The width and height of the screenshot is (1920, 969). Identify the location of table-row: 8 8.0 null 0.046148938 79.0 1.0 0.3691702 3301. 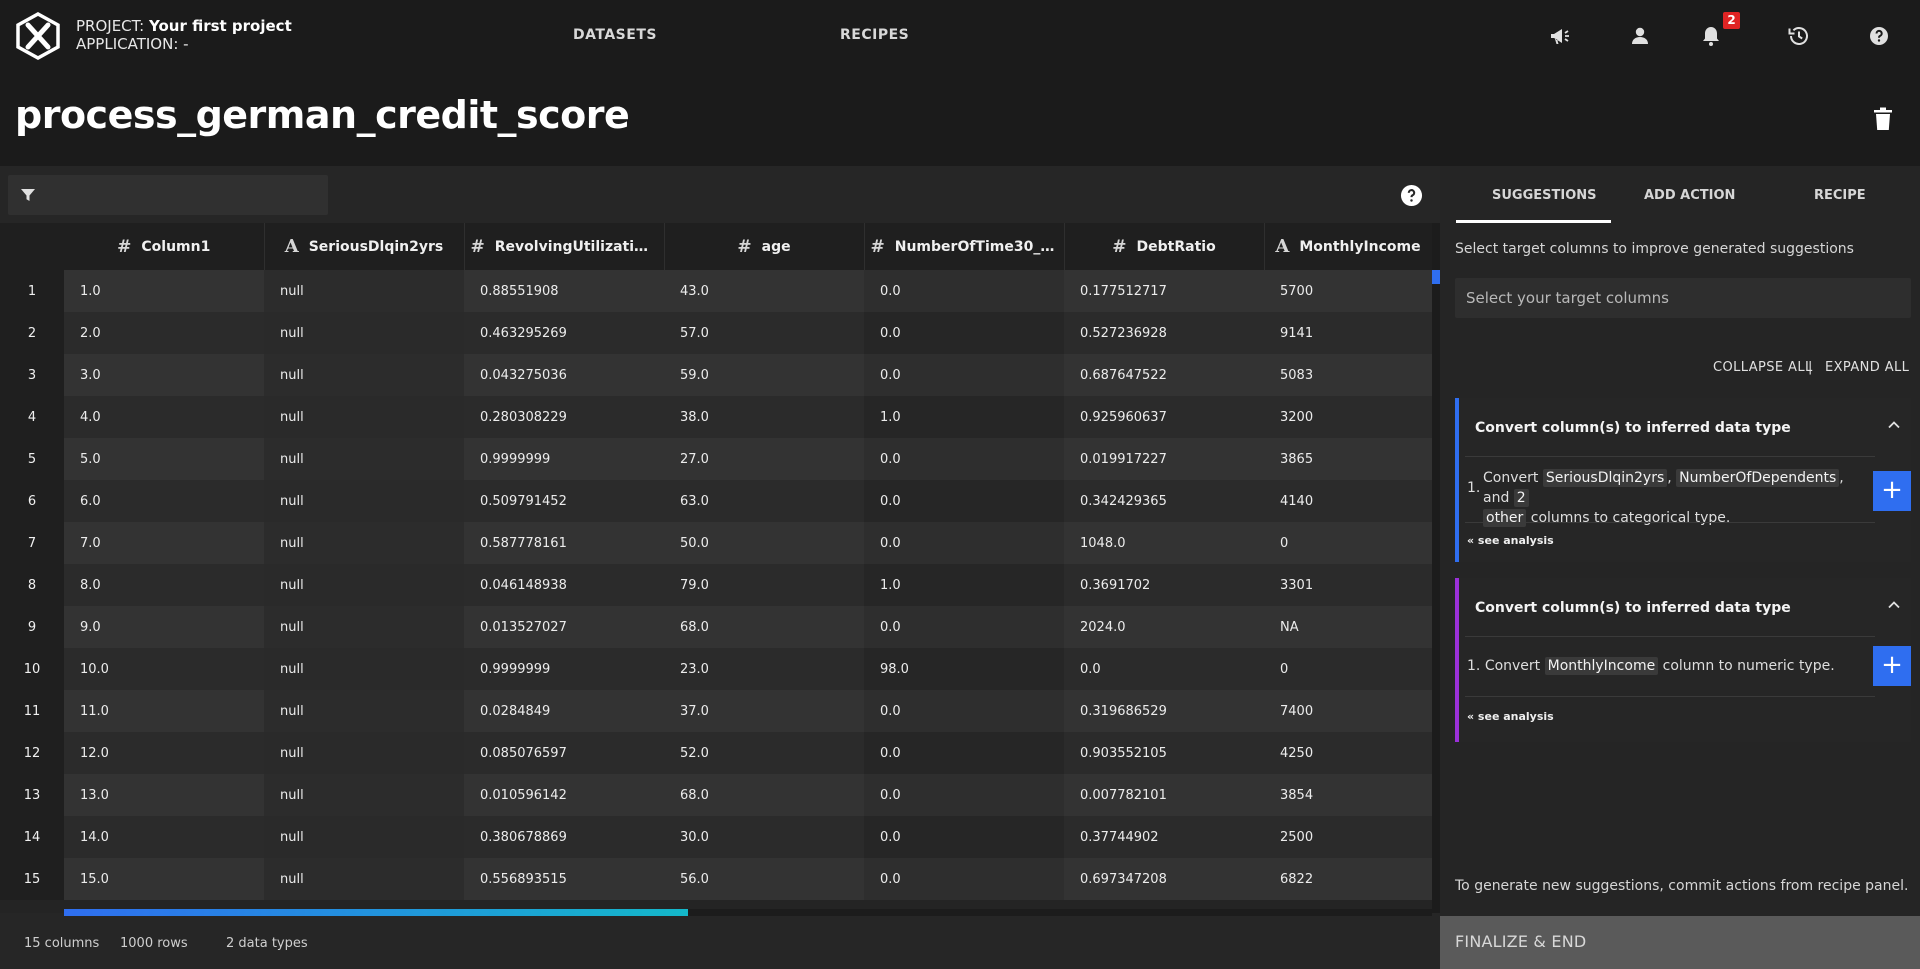
(716, 585).